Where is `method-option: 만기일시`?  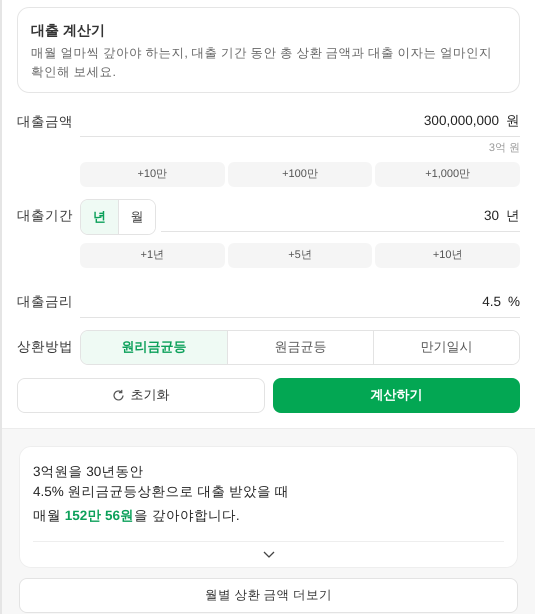
method-option: 만기일시 is located at coordinates (446, 347).